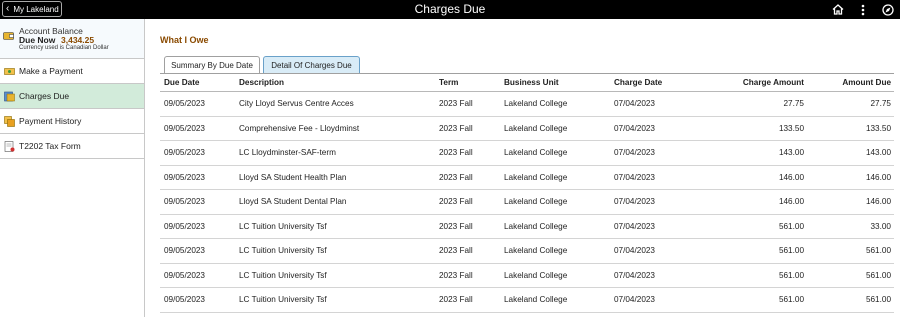  What do you see at coordinates (791, 153) in the screenshot?
I see `charge-amount-cell: 143.00` at bounding box center [791, 153].